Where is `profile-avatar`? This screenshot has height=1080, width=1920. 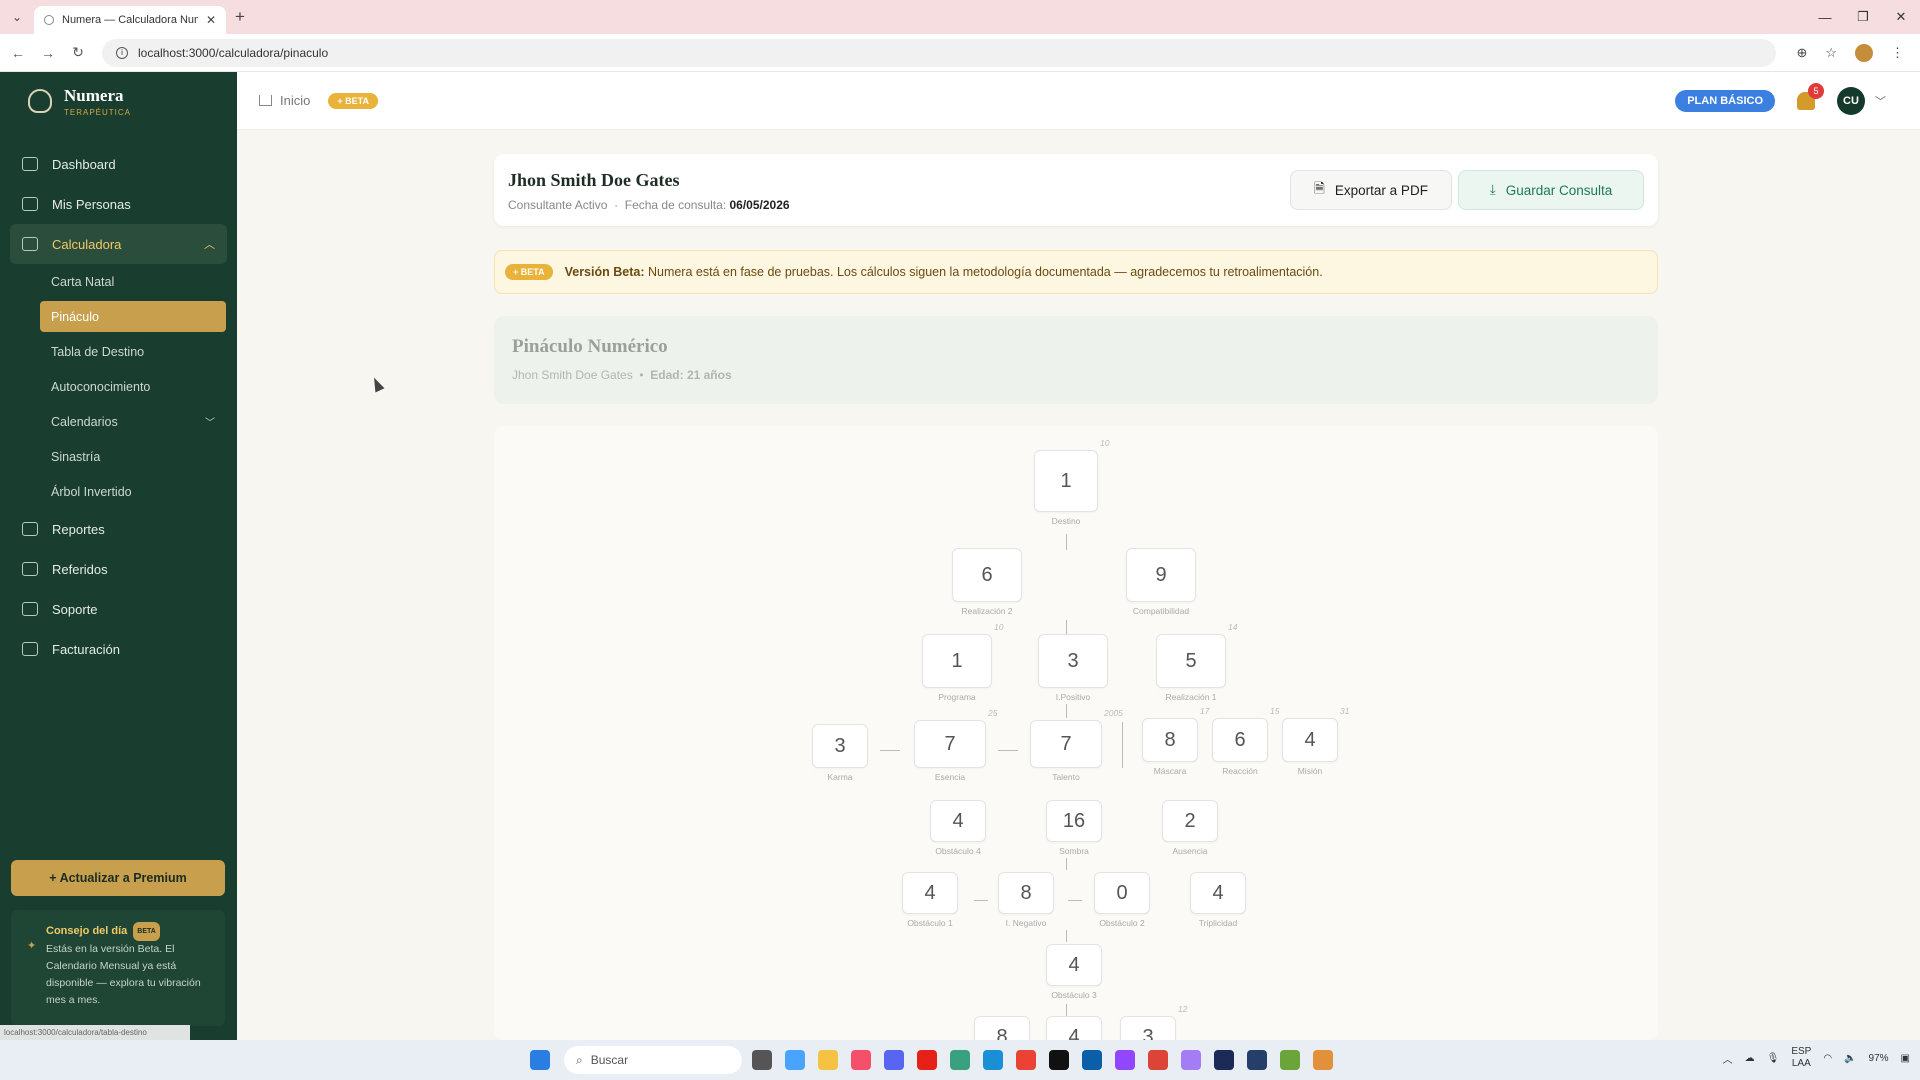 profile-avatar is located at coordinates (1864, 52).